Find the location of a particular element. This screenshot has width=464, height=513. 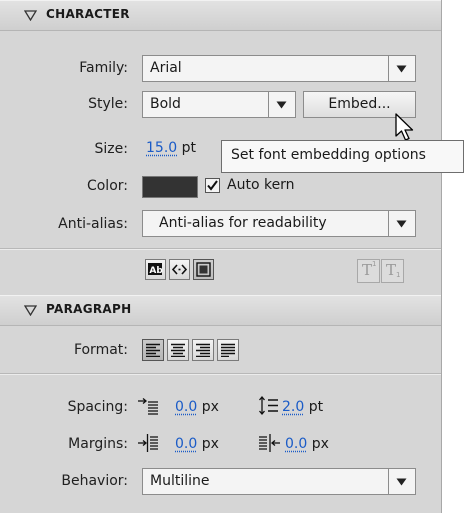

size-value: 15.0 is located at coordinates (161, 148).